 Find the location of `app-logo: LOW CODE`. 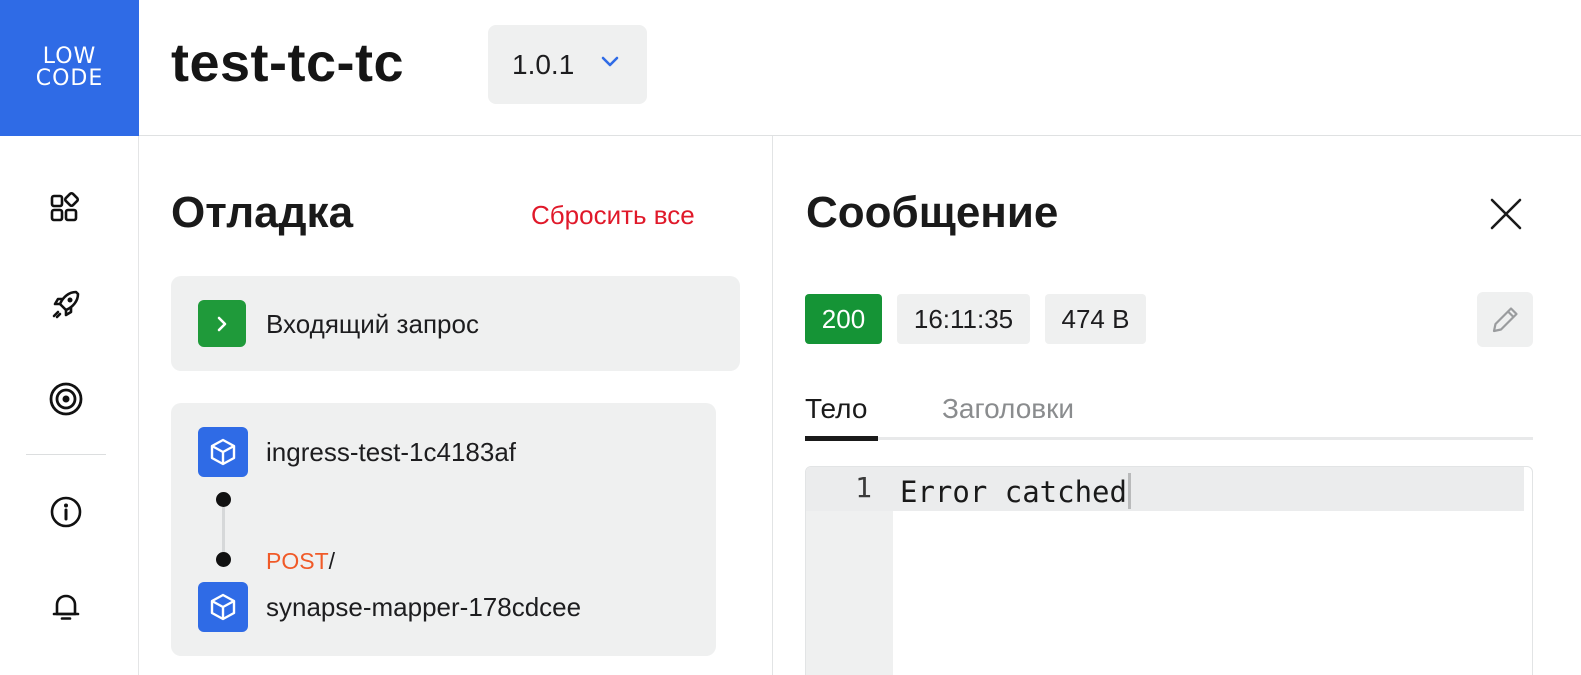

app-logo: LOW CODE is located at coordinates (69, 68).